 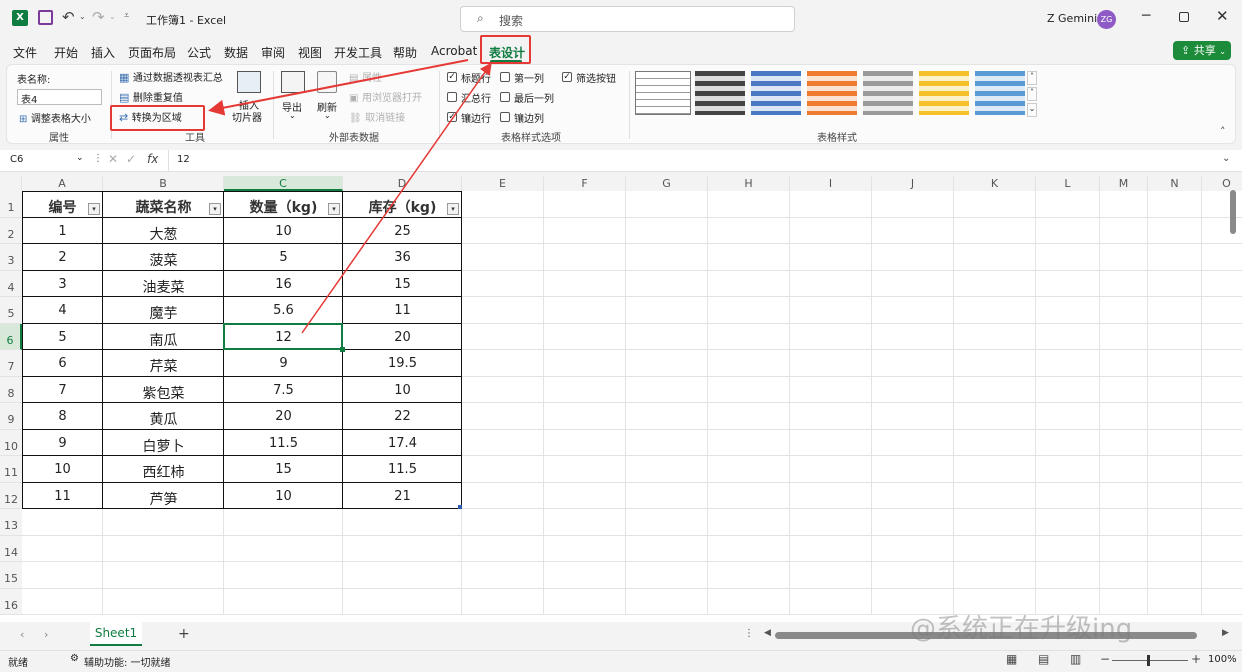 What do you see at coordinates (46, 634) in the screenshot?
I see `next-sheet-icon: ›` at bounding box center [46, 634].